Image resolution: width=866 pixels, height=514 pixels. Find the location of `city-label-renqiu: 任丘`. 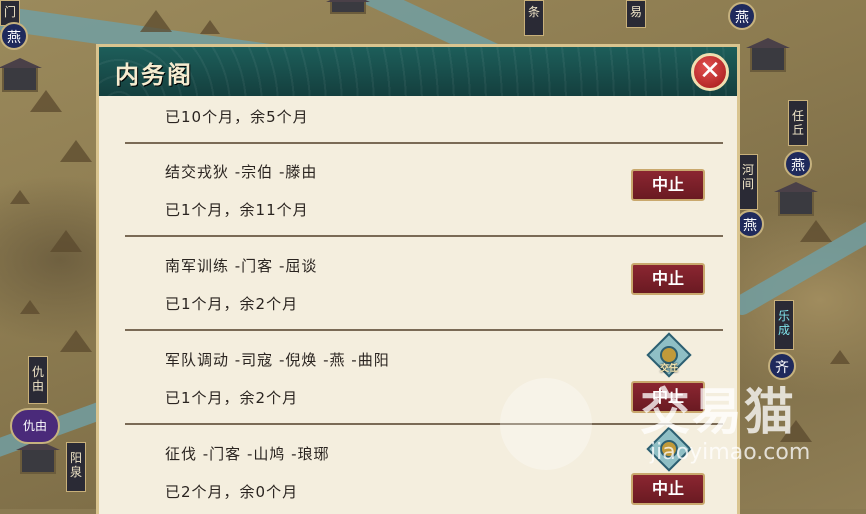

city-label-renqiu: 任丘 is located at coordinates (798, 123).